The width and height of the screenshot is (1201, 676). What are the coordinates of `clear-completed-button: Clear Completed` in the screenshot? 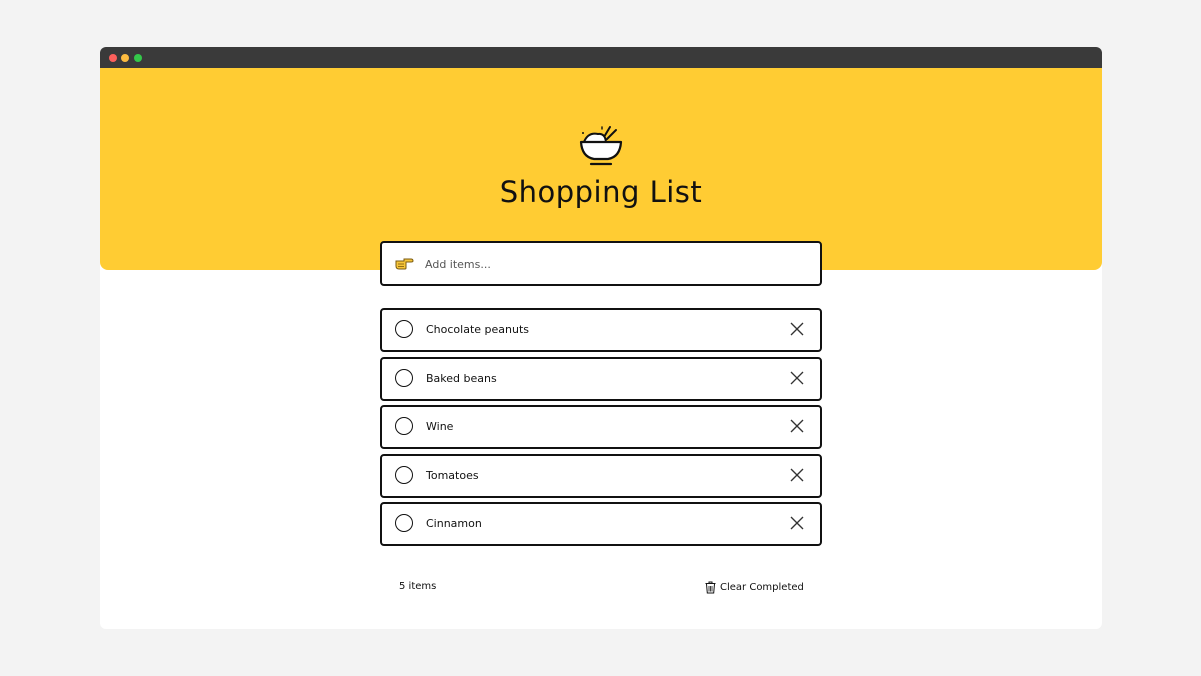 It's located at (754, 587).